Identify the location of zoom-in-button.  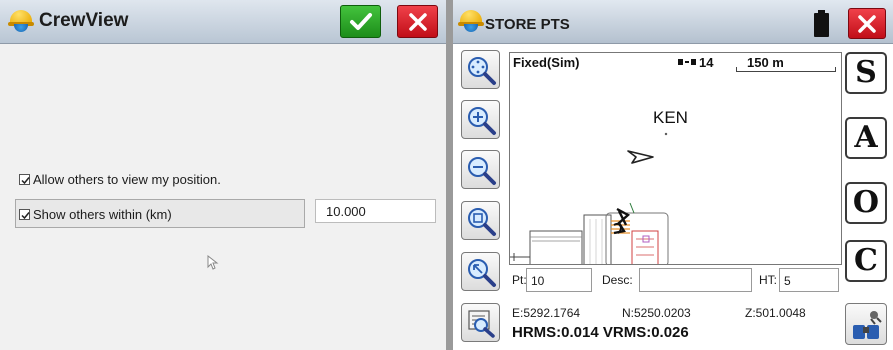
(480, 119).